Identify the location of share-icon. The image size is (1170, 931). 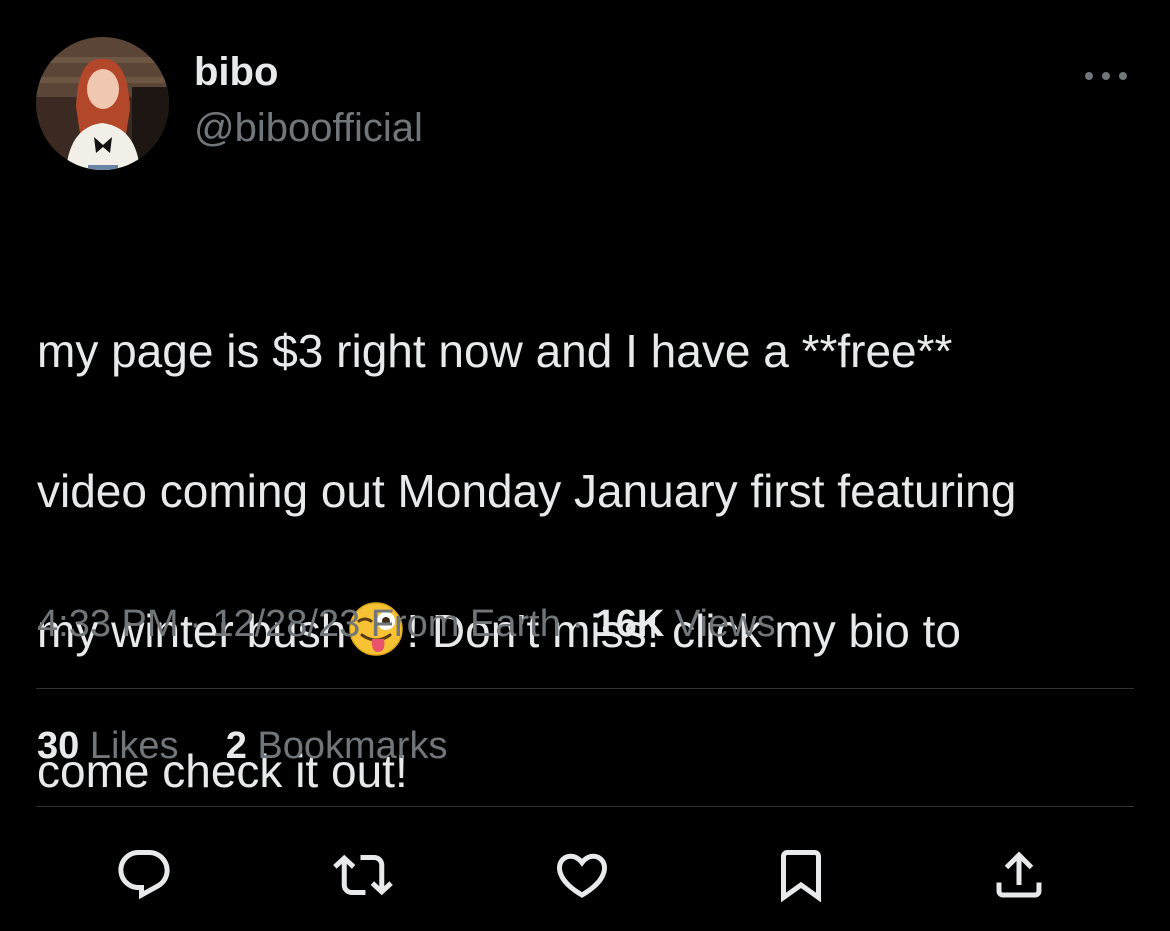
(1019, 874).